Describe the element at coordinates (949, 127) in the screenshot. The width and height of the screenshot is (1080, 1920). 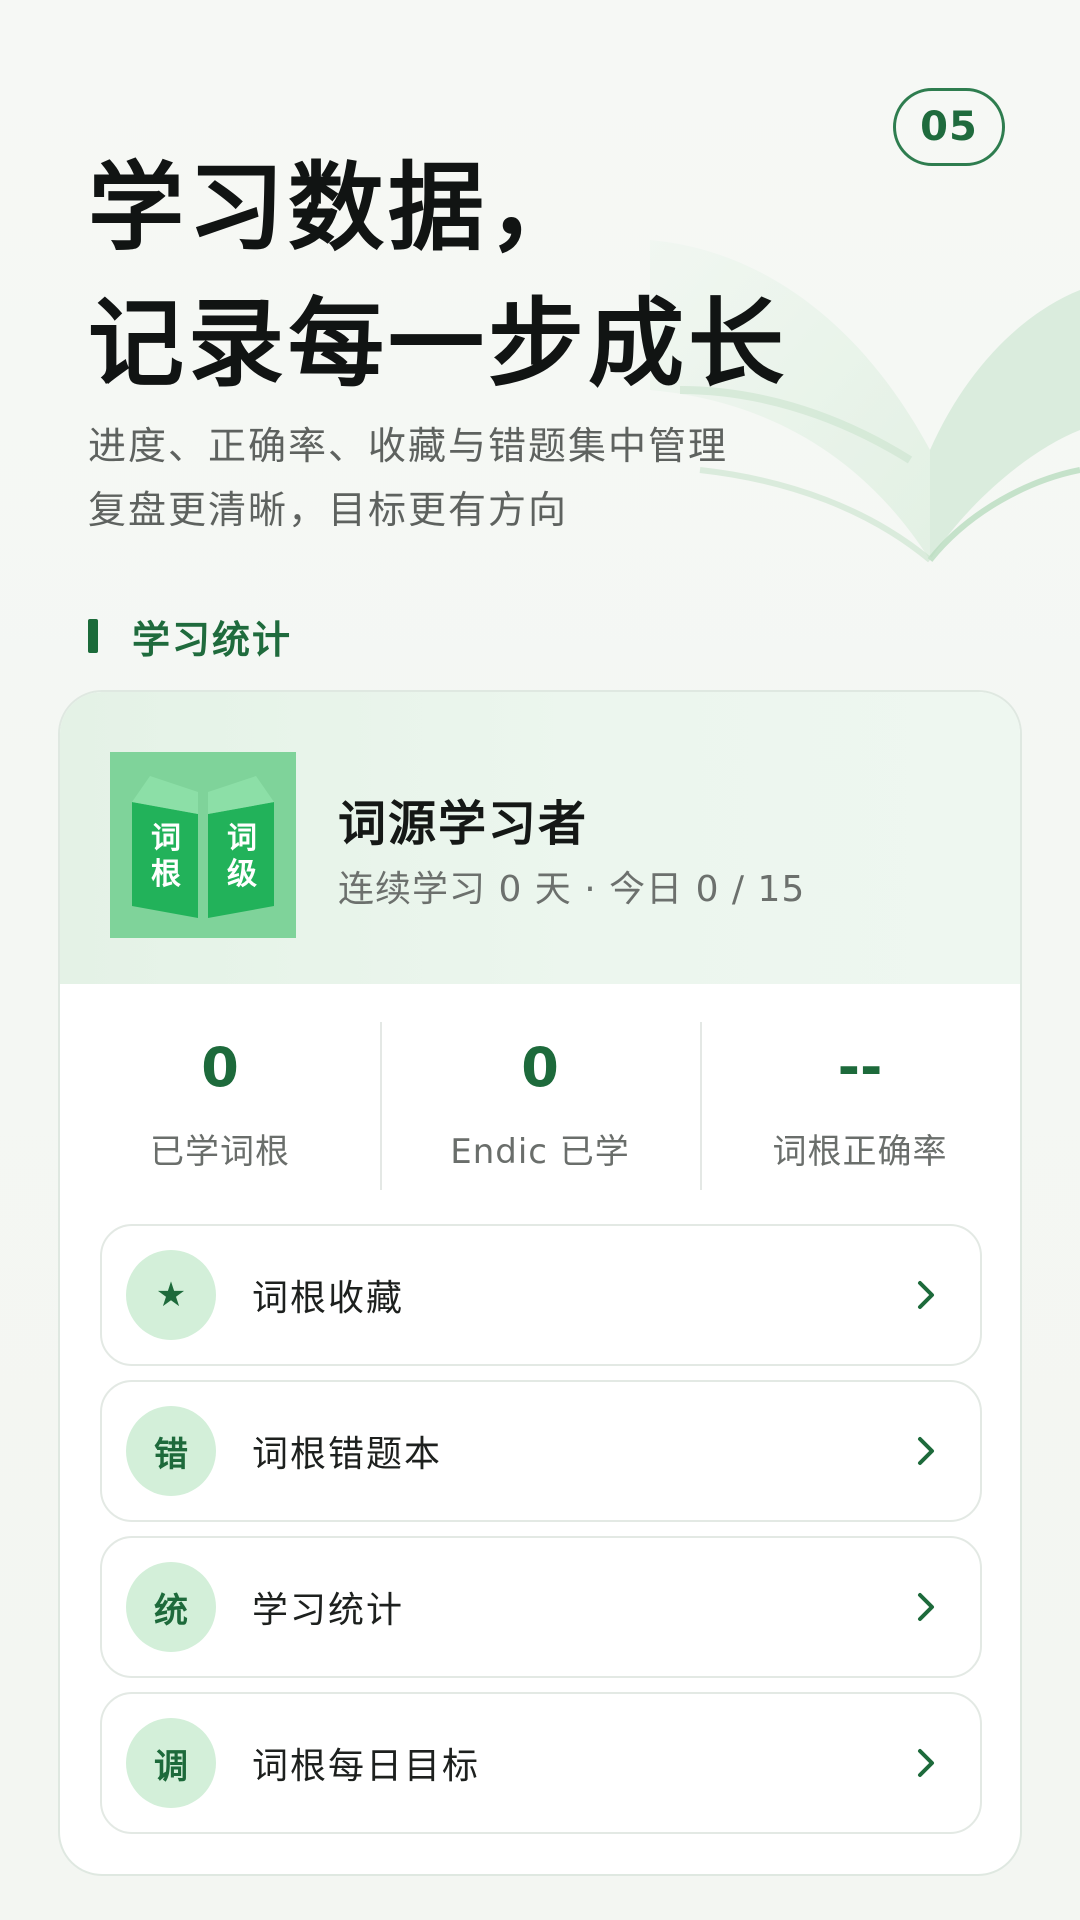
I see `page-number-badge: 05` at that location.